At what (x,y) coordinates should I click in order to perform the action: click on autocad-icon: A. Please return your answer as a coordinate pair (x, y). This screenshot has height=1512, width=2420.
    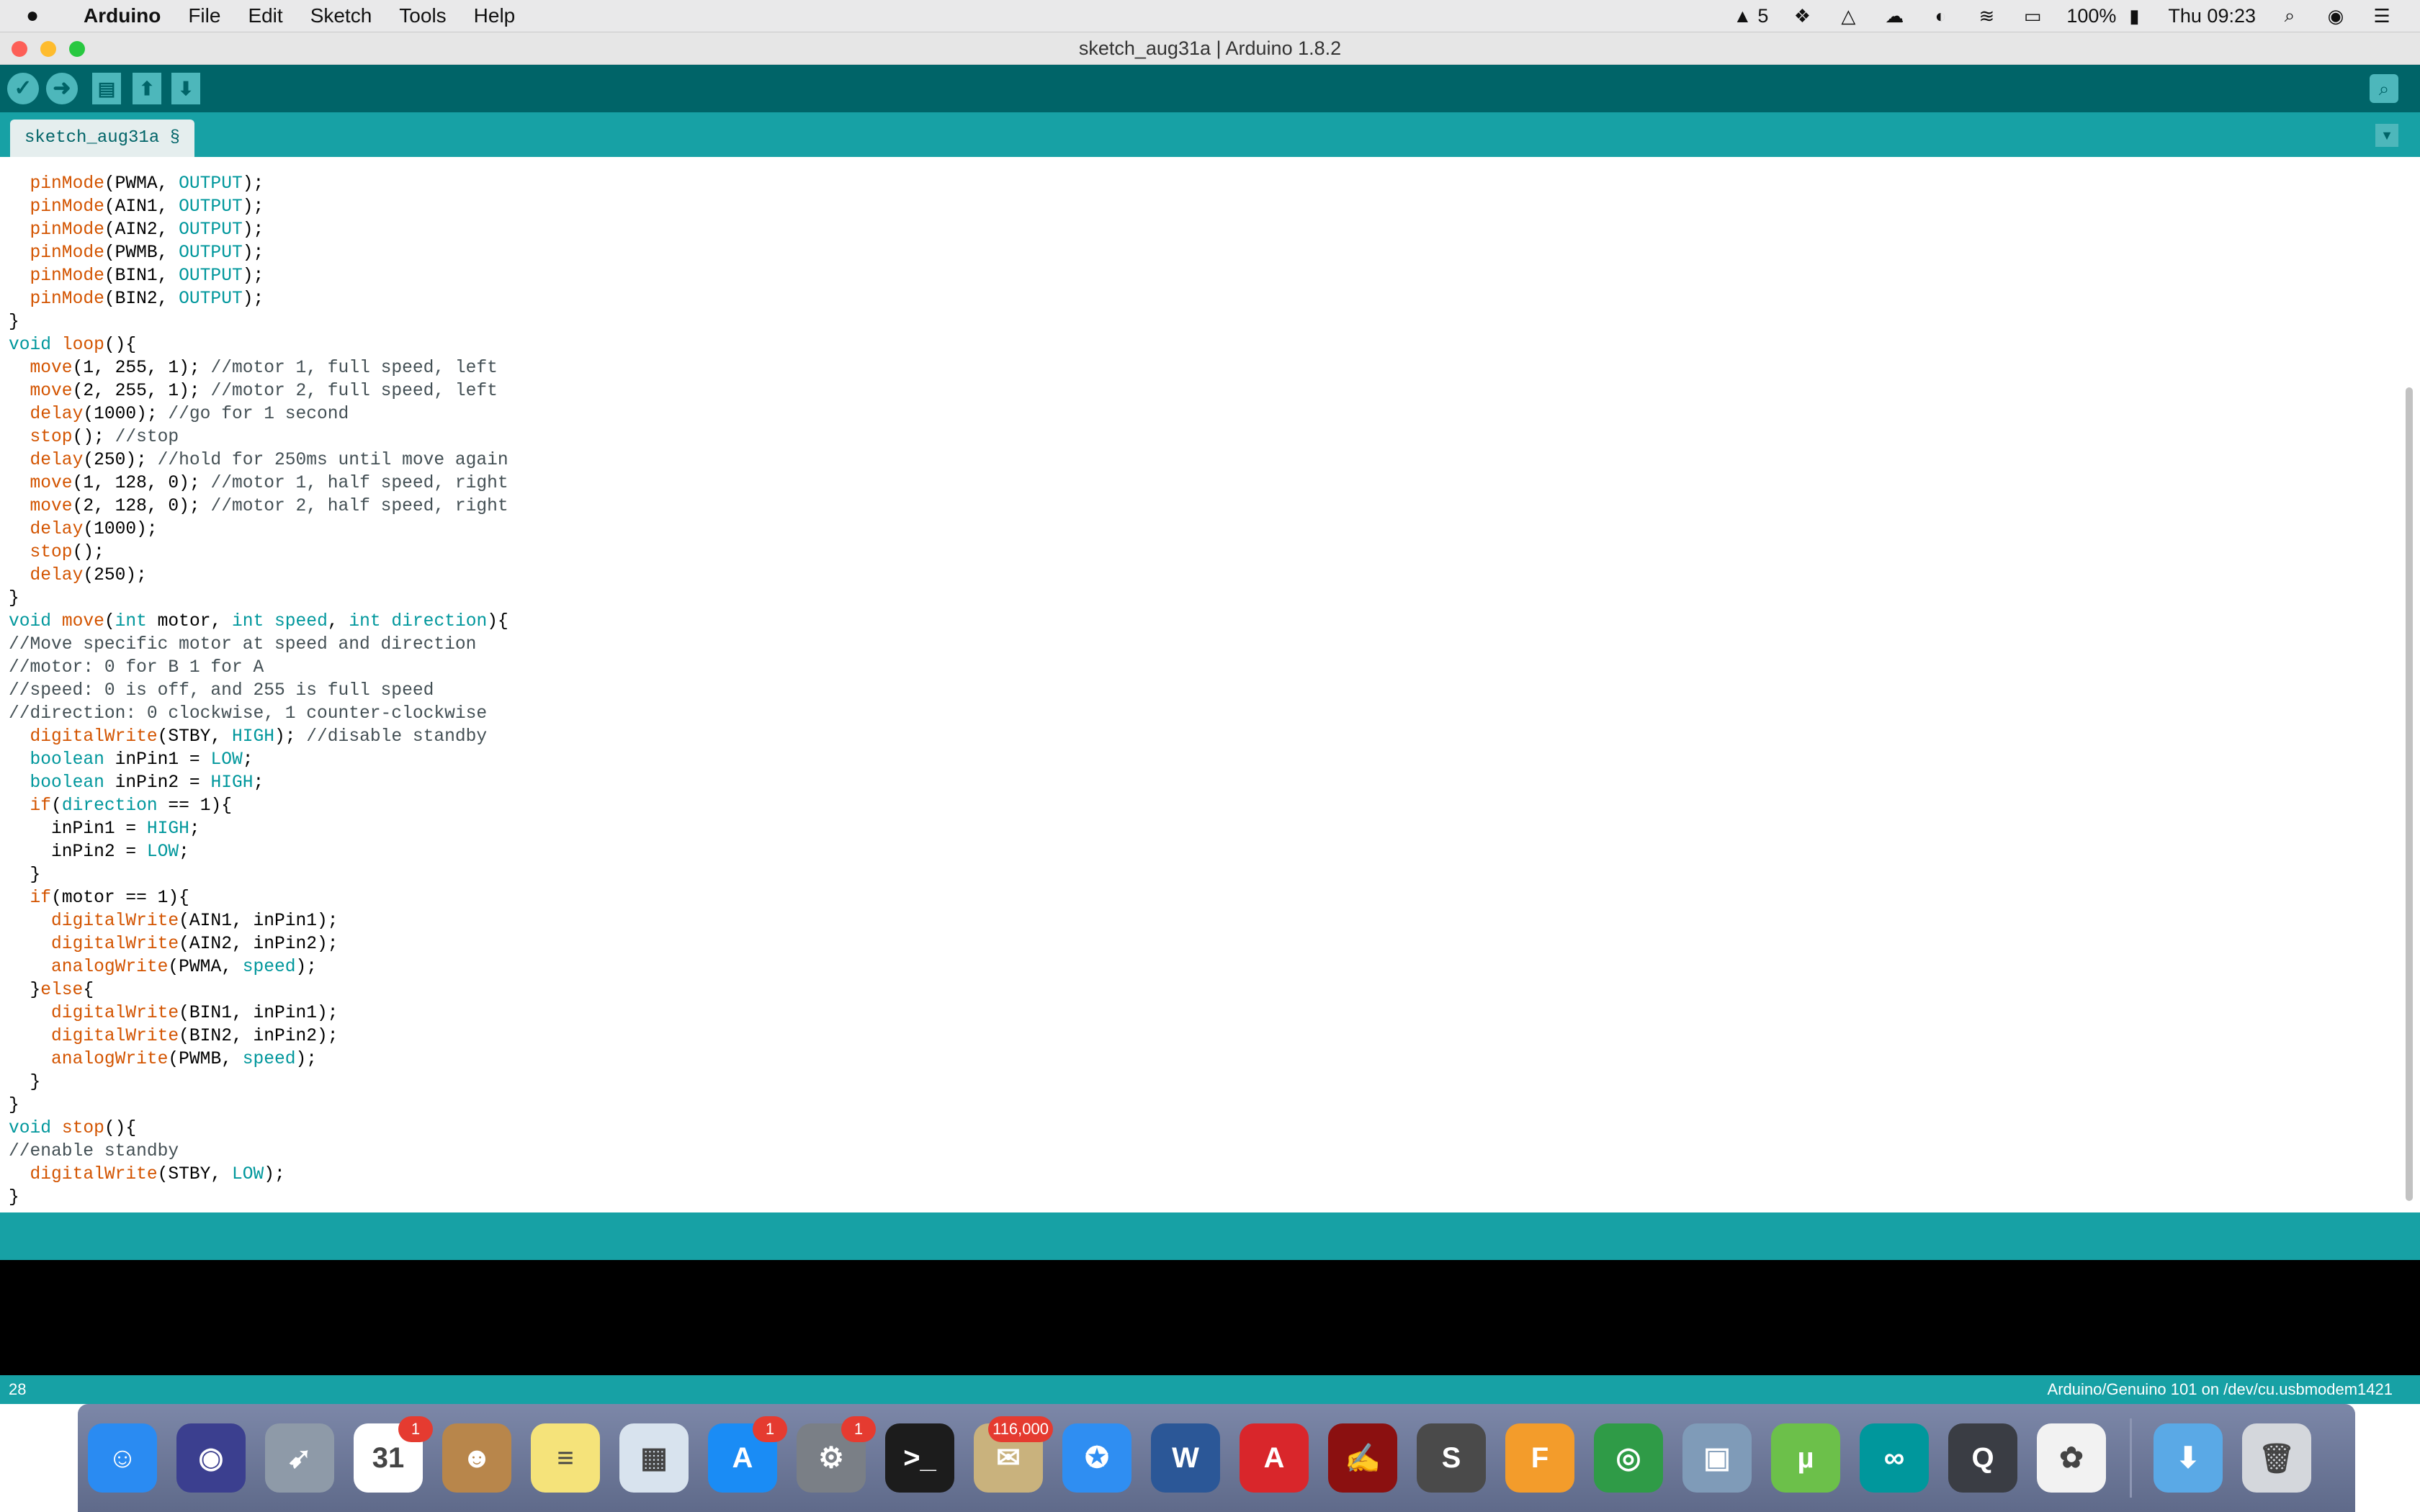
    Looking at the image, I should click on (1274, 1458).